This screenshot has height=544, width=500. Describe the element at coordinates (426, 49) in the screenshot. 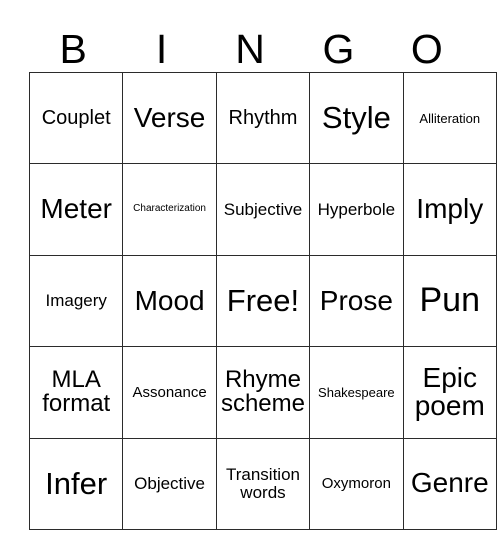

I see `header-letter-o: O` at that location.